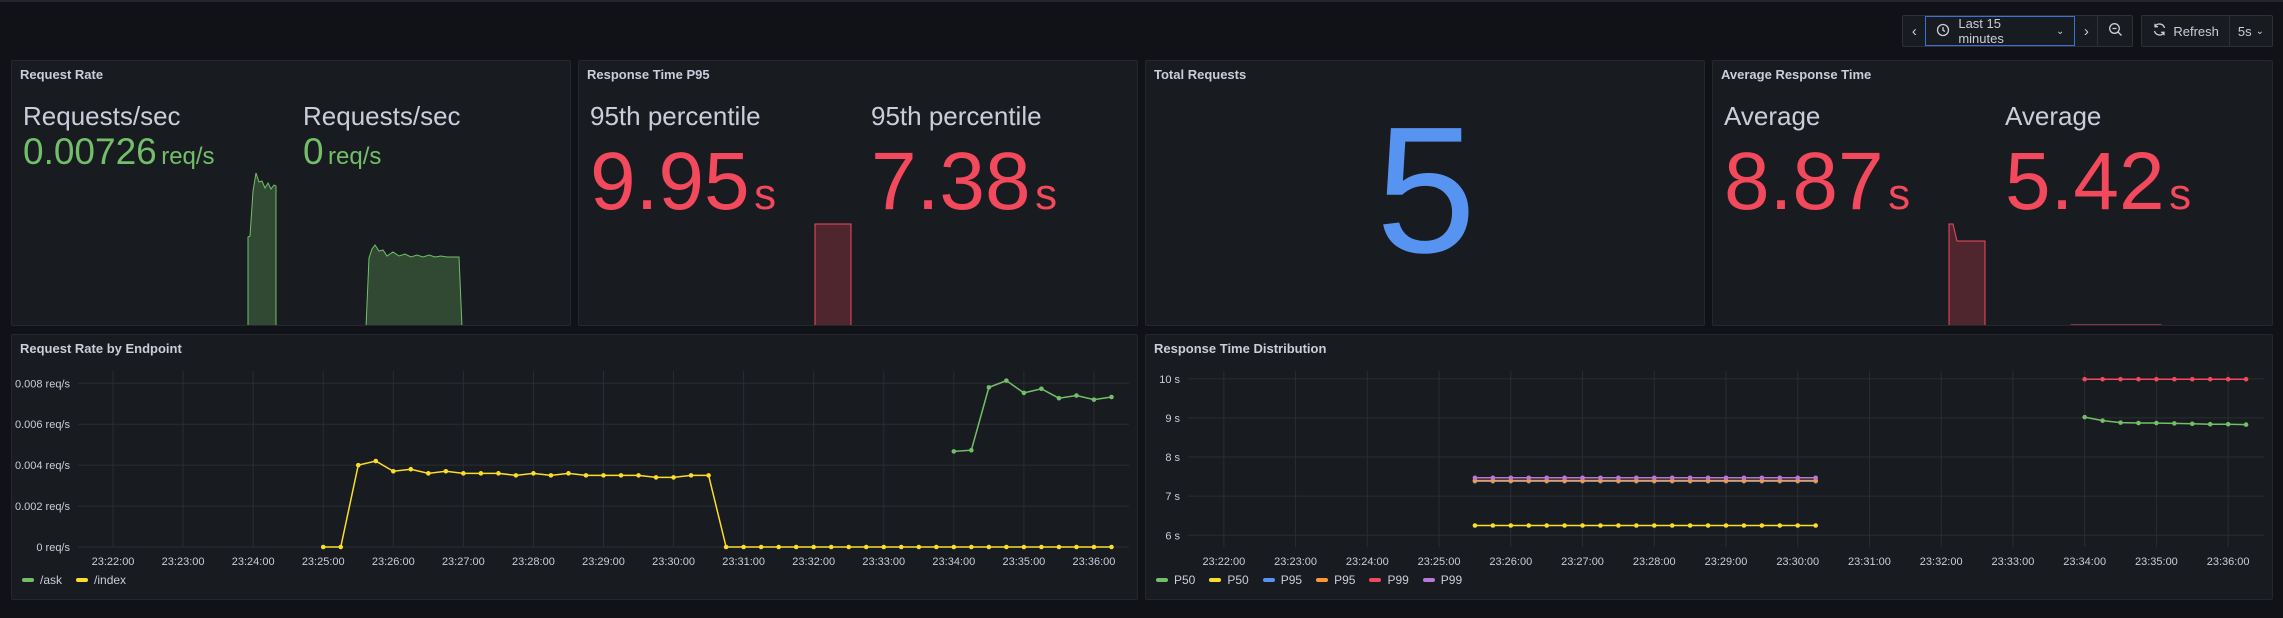 This screenshot has width=2283, height=618. What do you see at coordinates (1200, 74) in the screenshot?
I see `panel-title: Total Requests` at bounding box center [1200, 74].